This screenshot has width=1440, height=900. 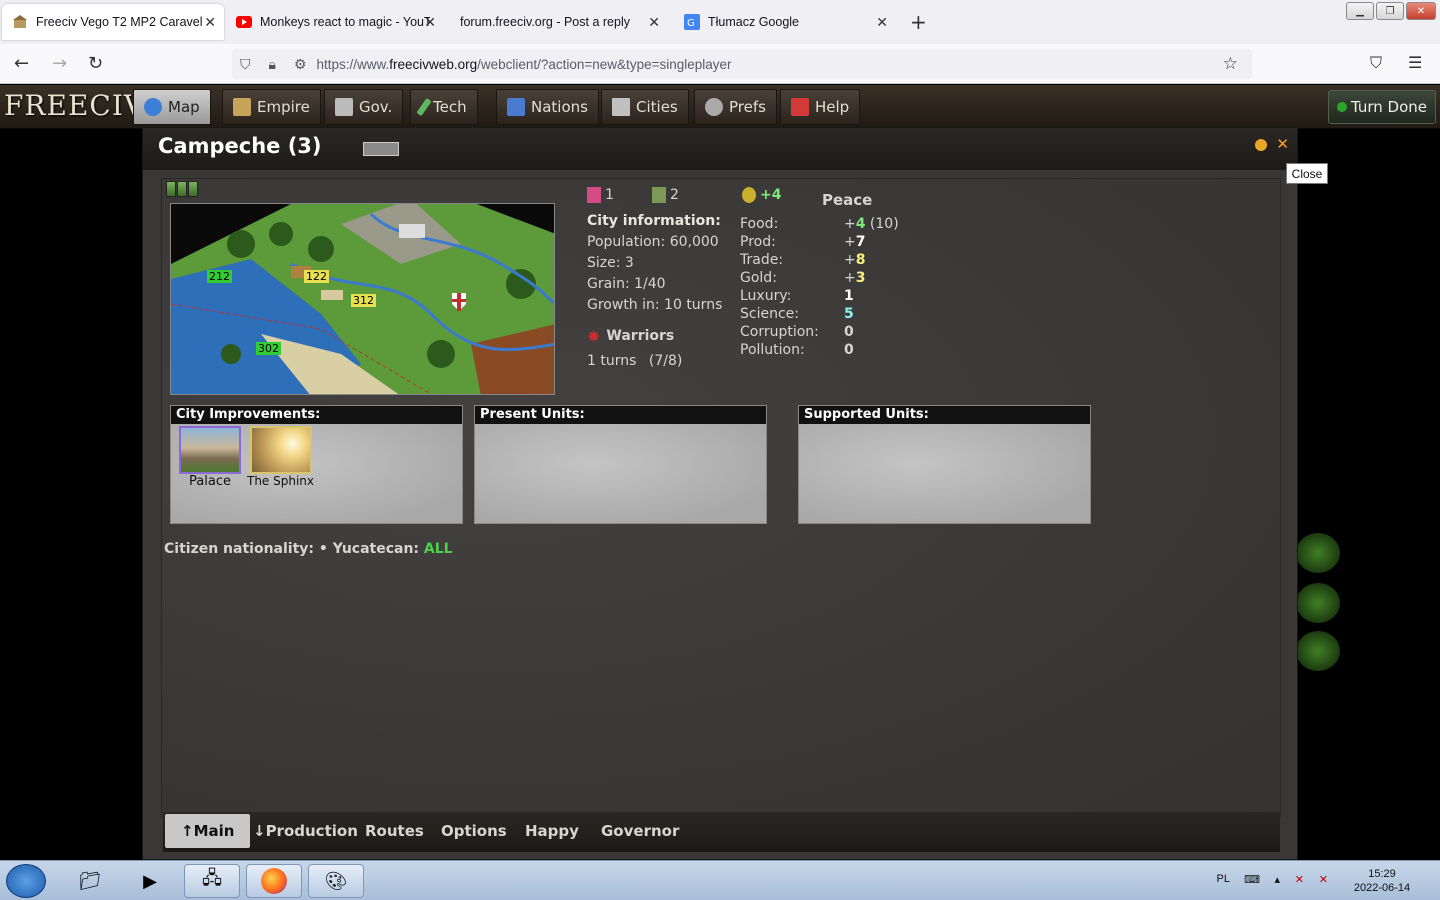 I want to click on permissions-icon: ⚙︎, so click(x=300, y=64).